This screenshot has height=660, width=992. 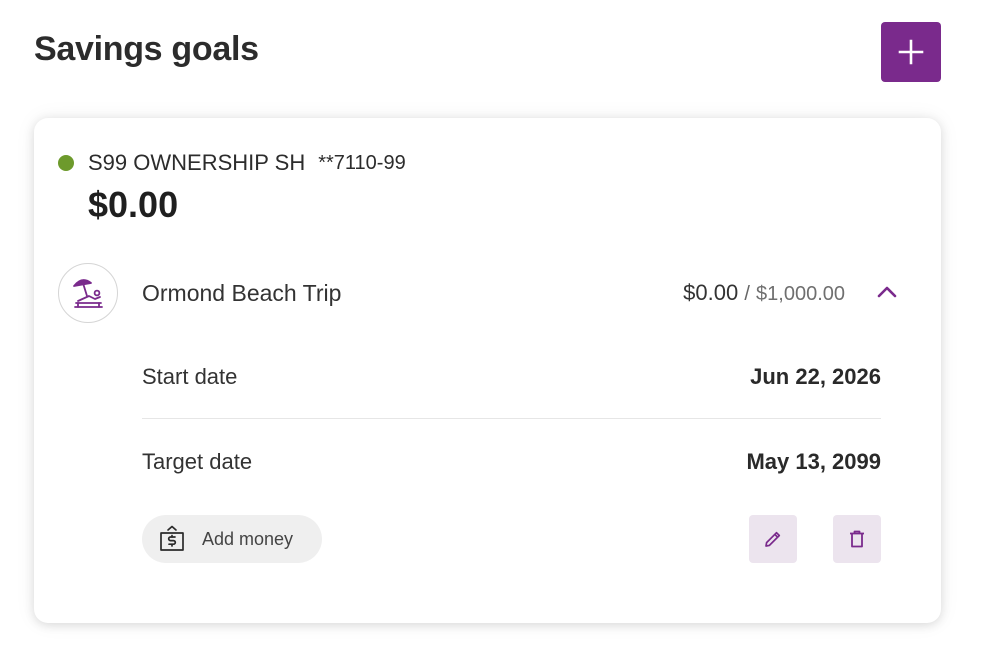 I want to click on account-balance: $0.00, so click(x=133, y=204).